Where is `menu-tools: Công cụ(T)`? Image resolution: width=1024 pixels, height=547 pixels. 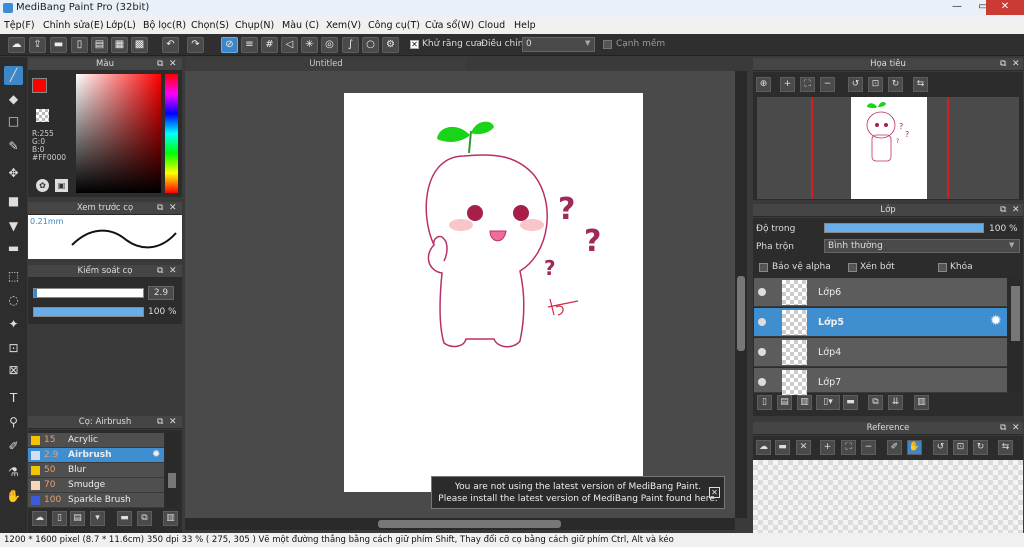 menu-tools: Công cụ(T) is located at coordinates (394, 25).